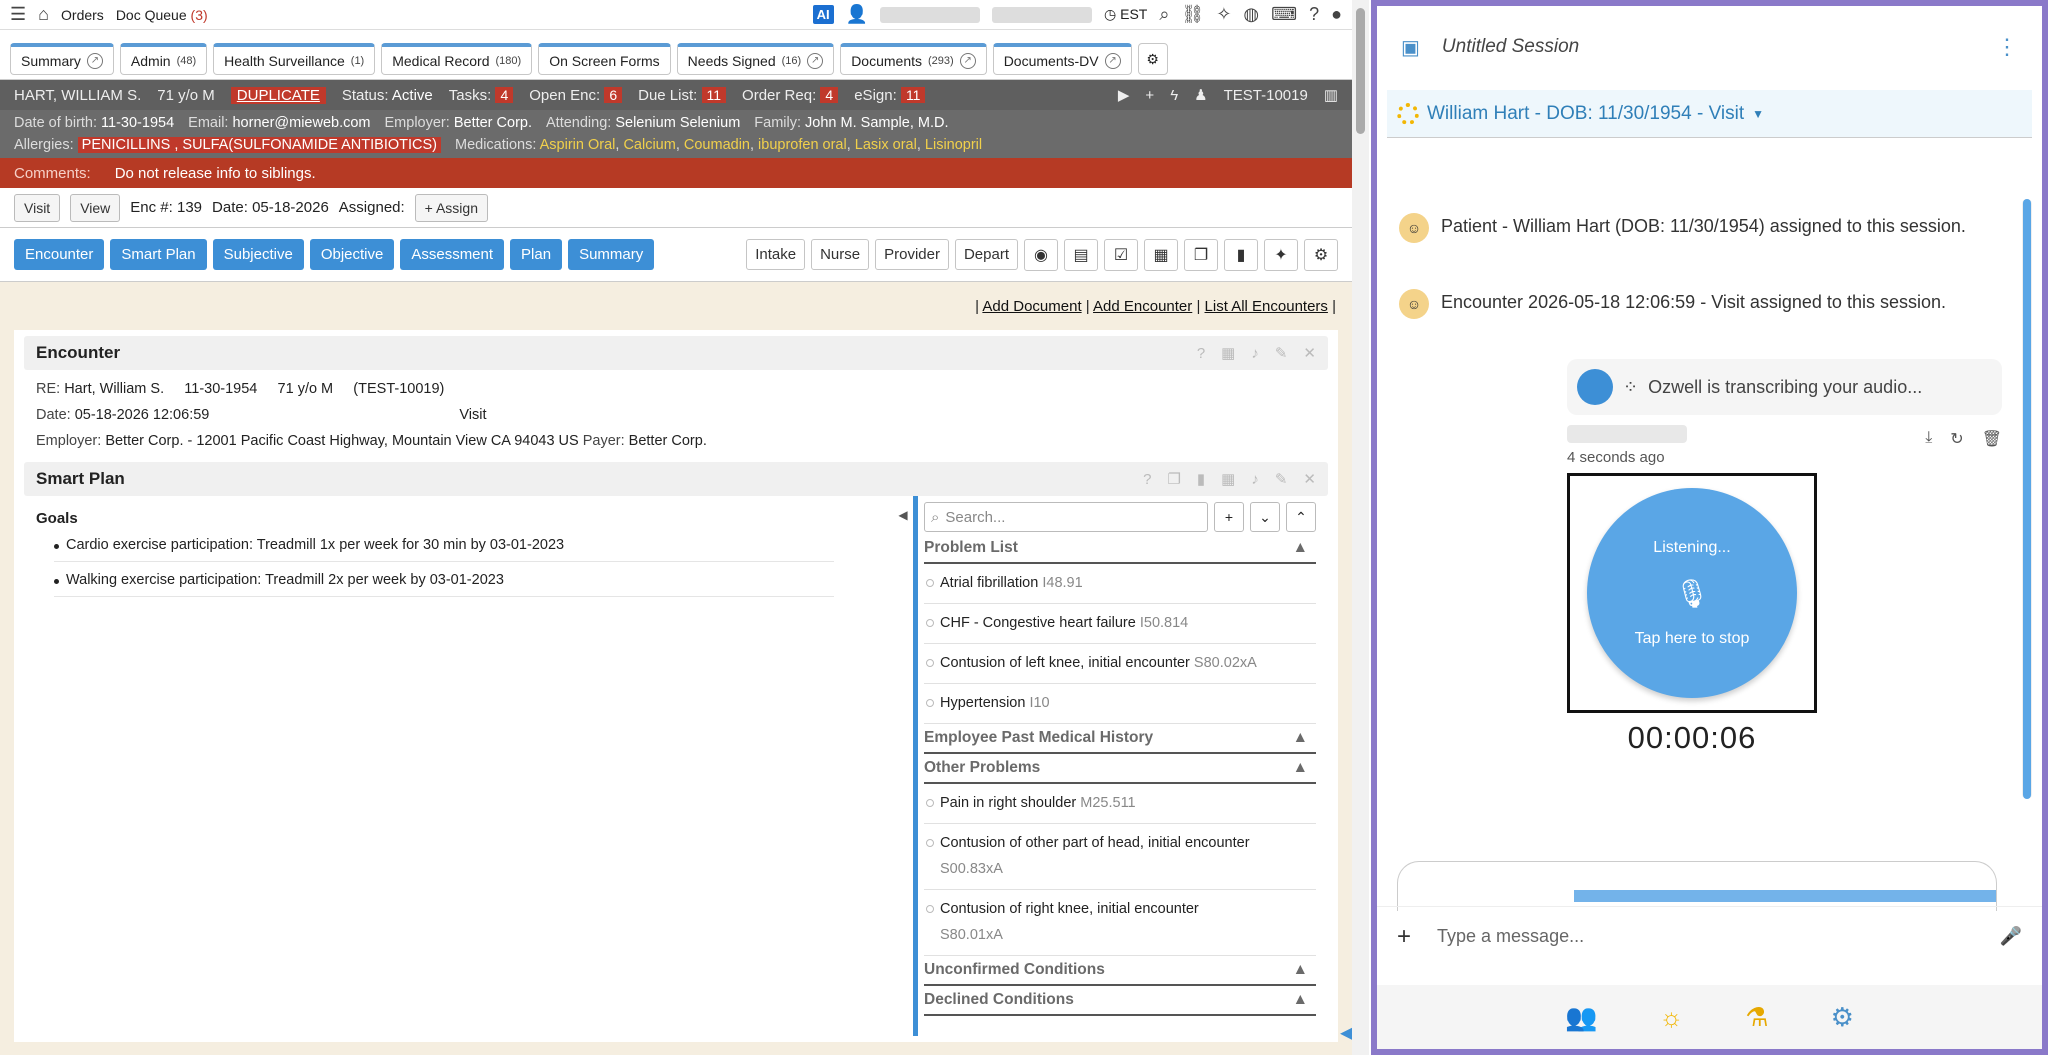  I want to click on problem-item: CHF - Congestive heart failure I50.814, so click(1120, 624).